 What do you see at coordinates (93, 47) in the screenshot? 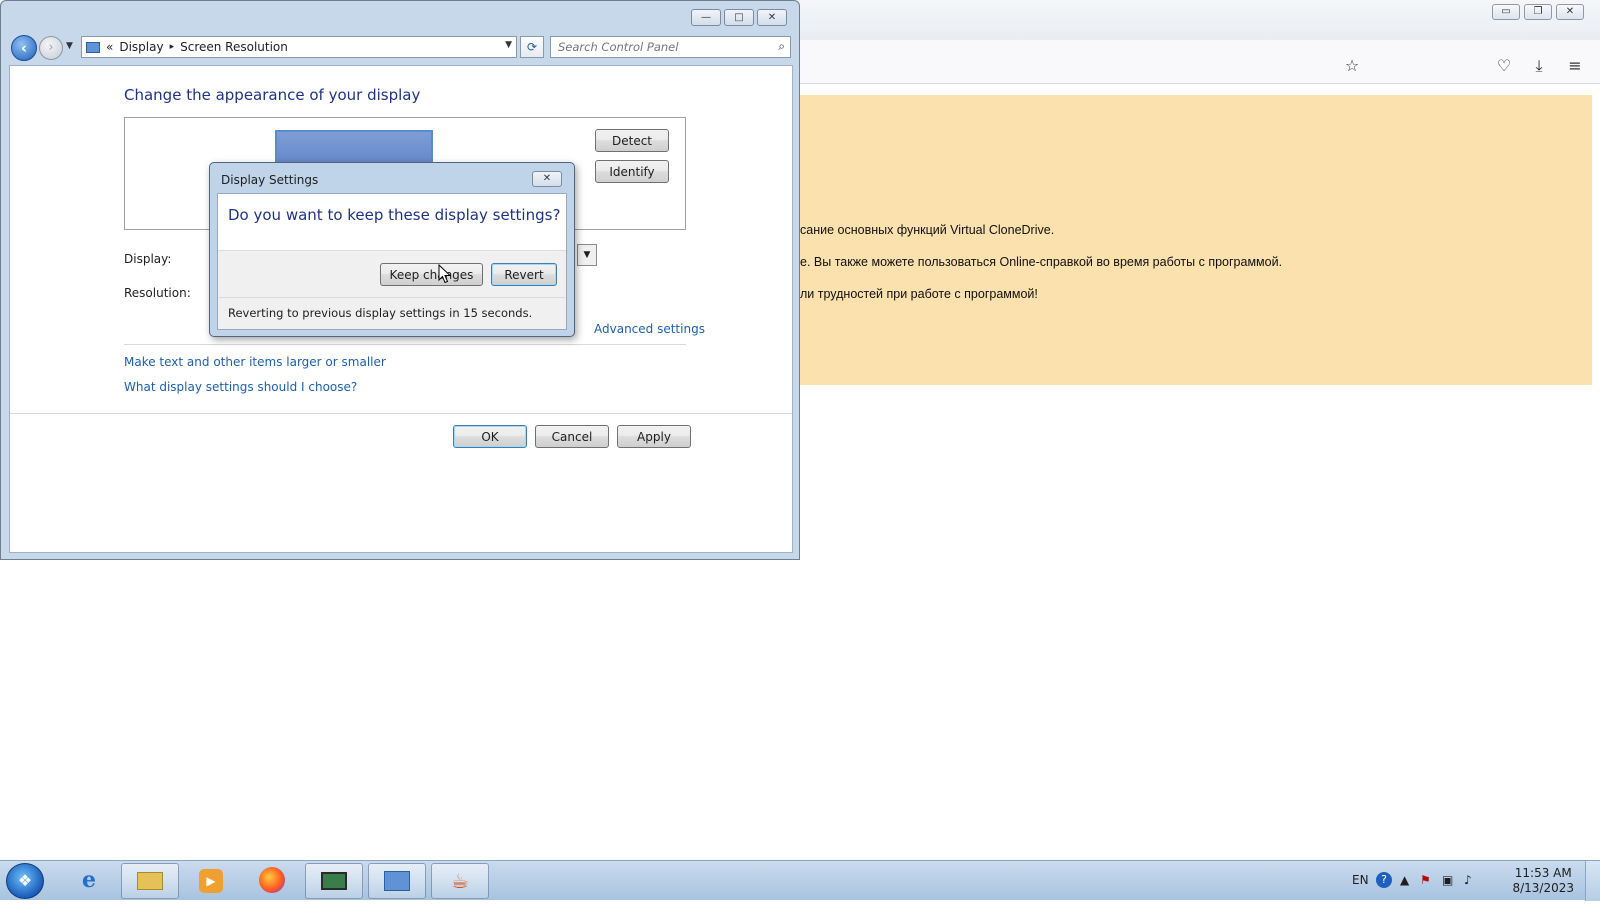
I see `control-panel-icon` at bounding box center [93, 47].